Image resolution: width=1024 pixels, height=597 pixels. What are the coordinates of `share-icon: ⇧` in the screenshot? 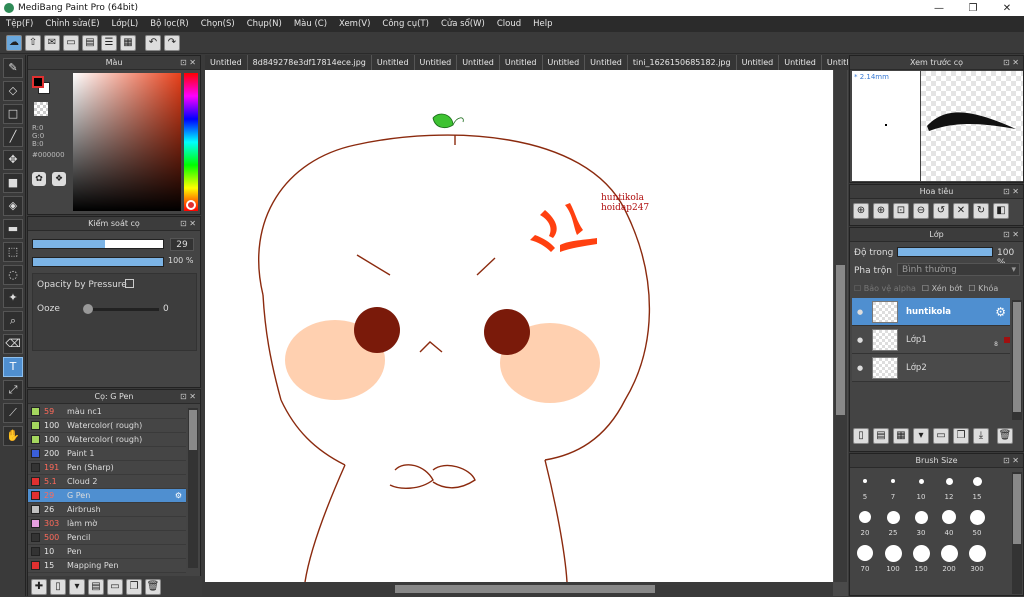 It's located at (33, 42).